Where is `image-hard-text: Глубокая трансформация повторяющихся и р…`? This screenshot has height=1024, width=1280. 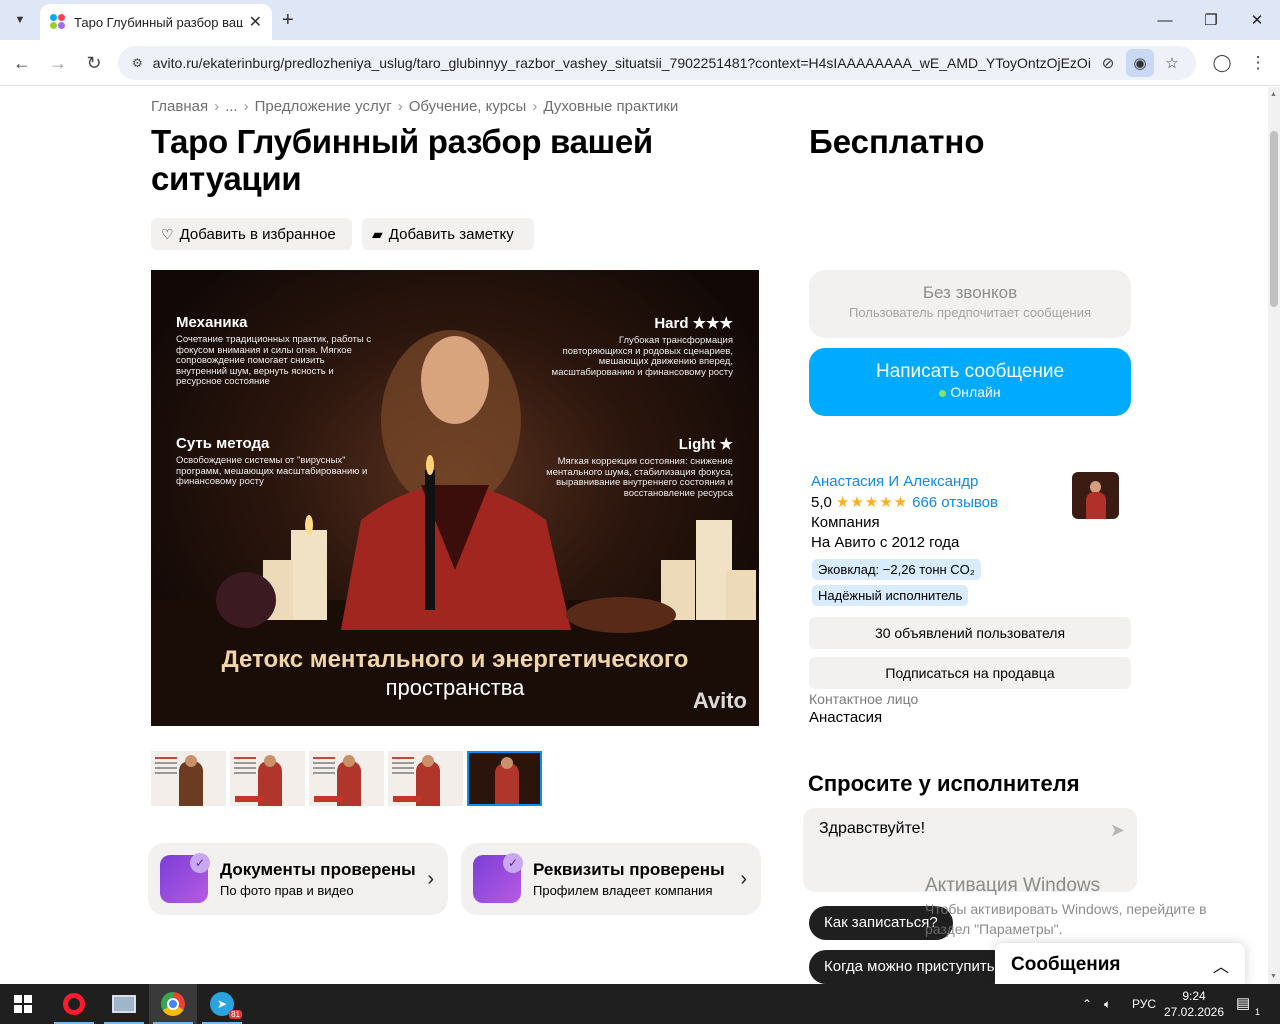
image-hard-text: Глубокая трансформация повторяющихся и р… is located at coordinates (642, 356).